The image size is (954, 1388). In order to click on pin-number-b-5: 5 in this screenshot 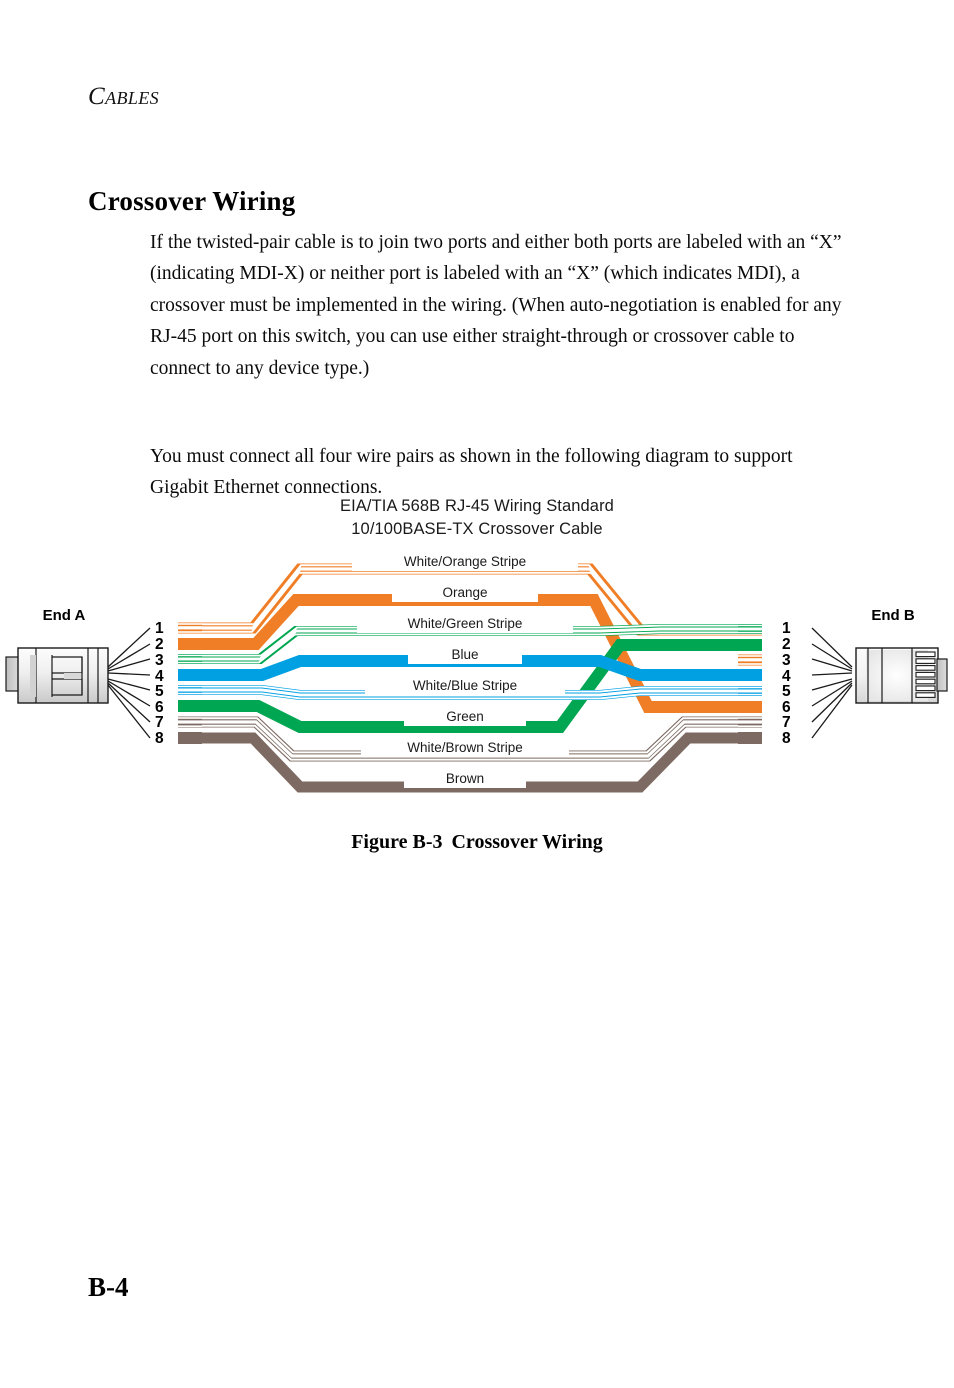, I will do `click(786, 691)`.